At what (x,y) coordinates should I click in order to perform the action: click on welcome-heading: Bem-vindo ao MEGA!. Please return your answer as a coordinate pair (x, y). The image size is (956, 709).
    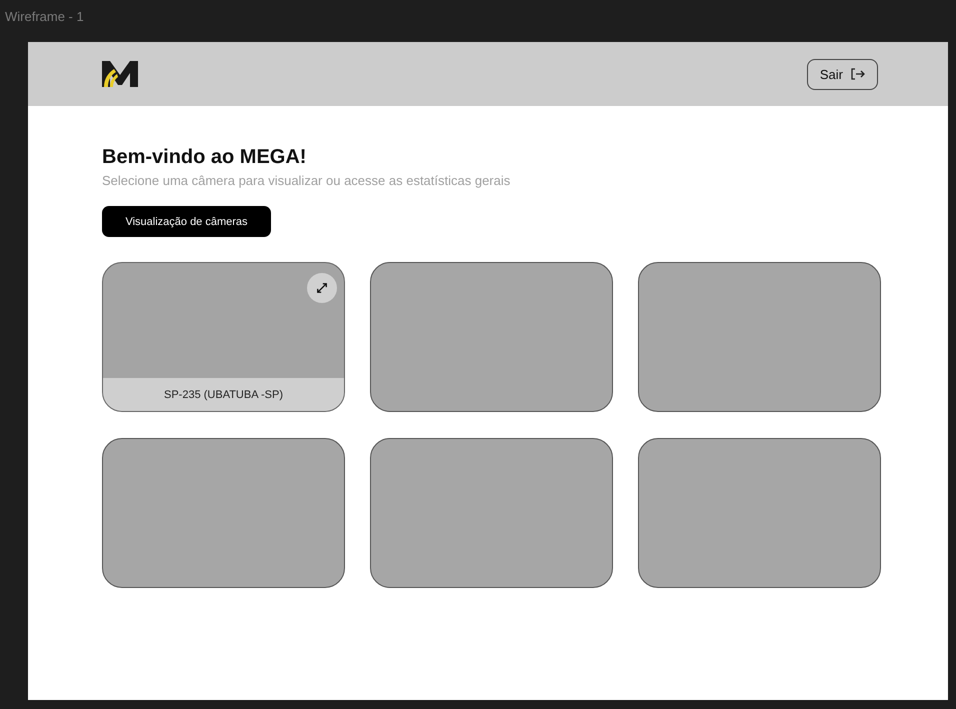
    Looking at the image, I should click on (205, 157).